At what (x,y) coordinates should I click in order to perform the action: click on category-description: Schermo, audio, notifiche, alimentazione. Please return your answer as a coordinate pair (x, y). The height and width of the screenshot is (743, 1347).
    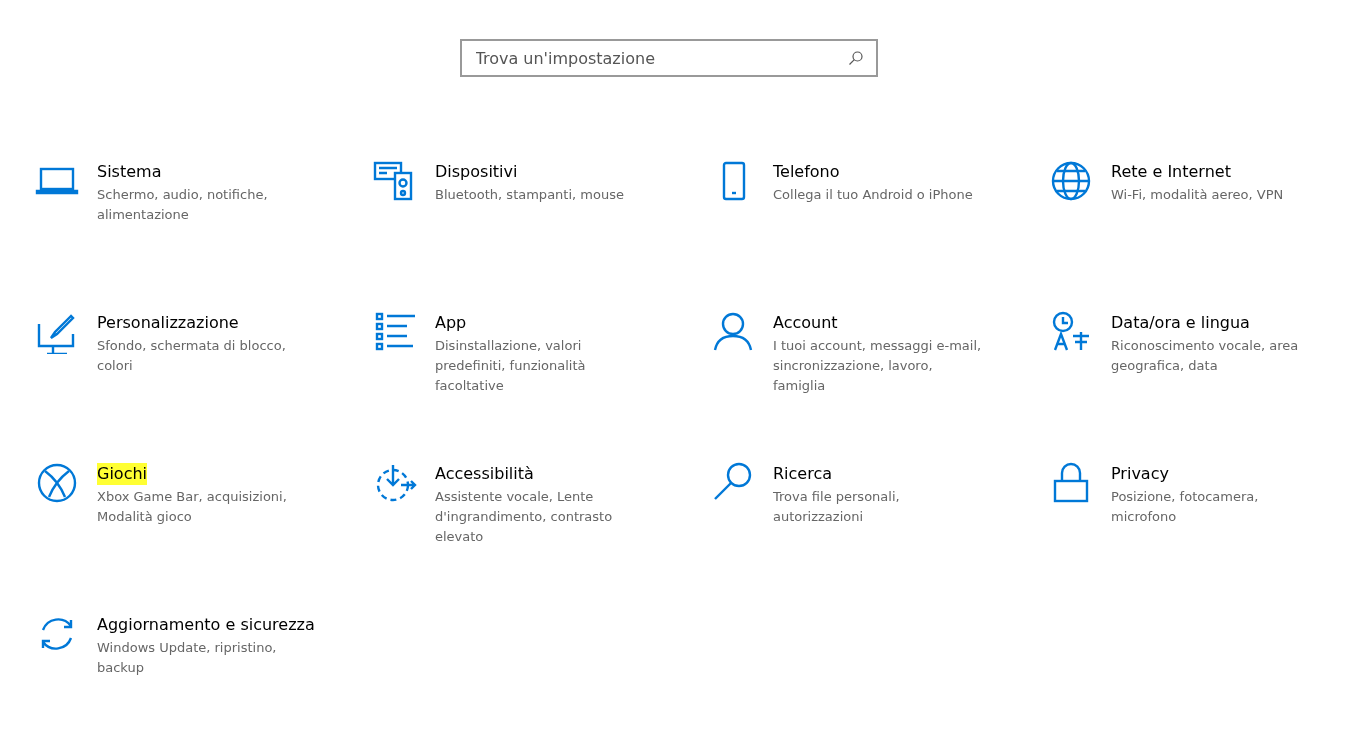
    Looking at the image, I should click on (182, 205).